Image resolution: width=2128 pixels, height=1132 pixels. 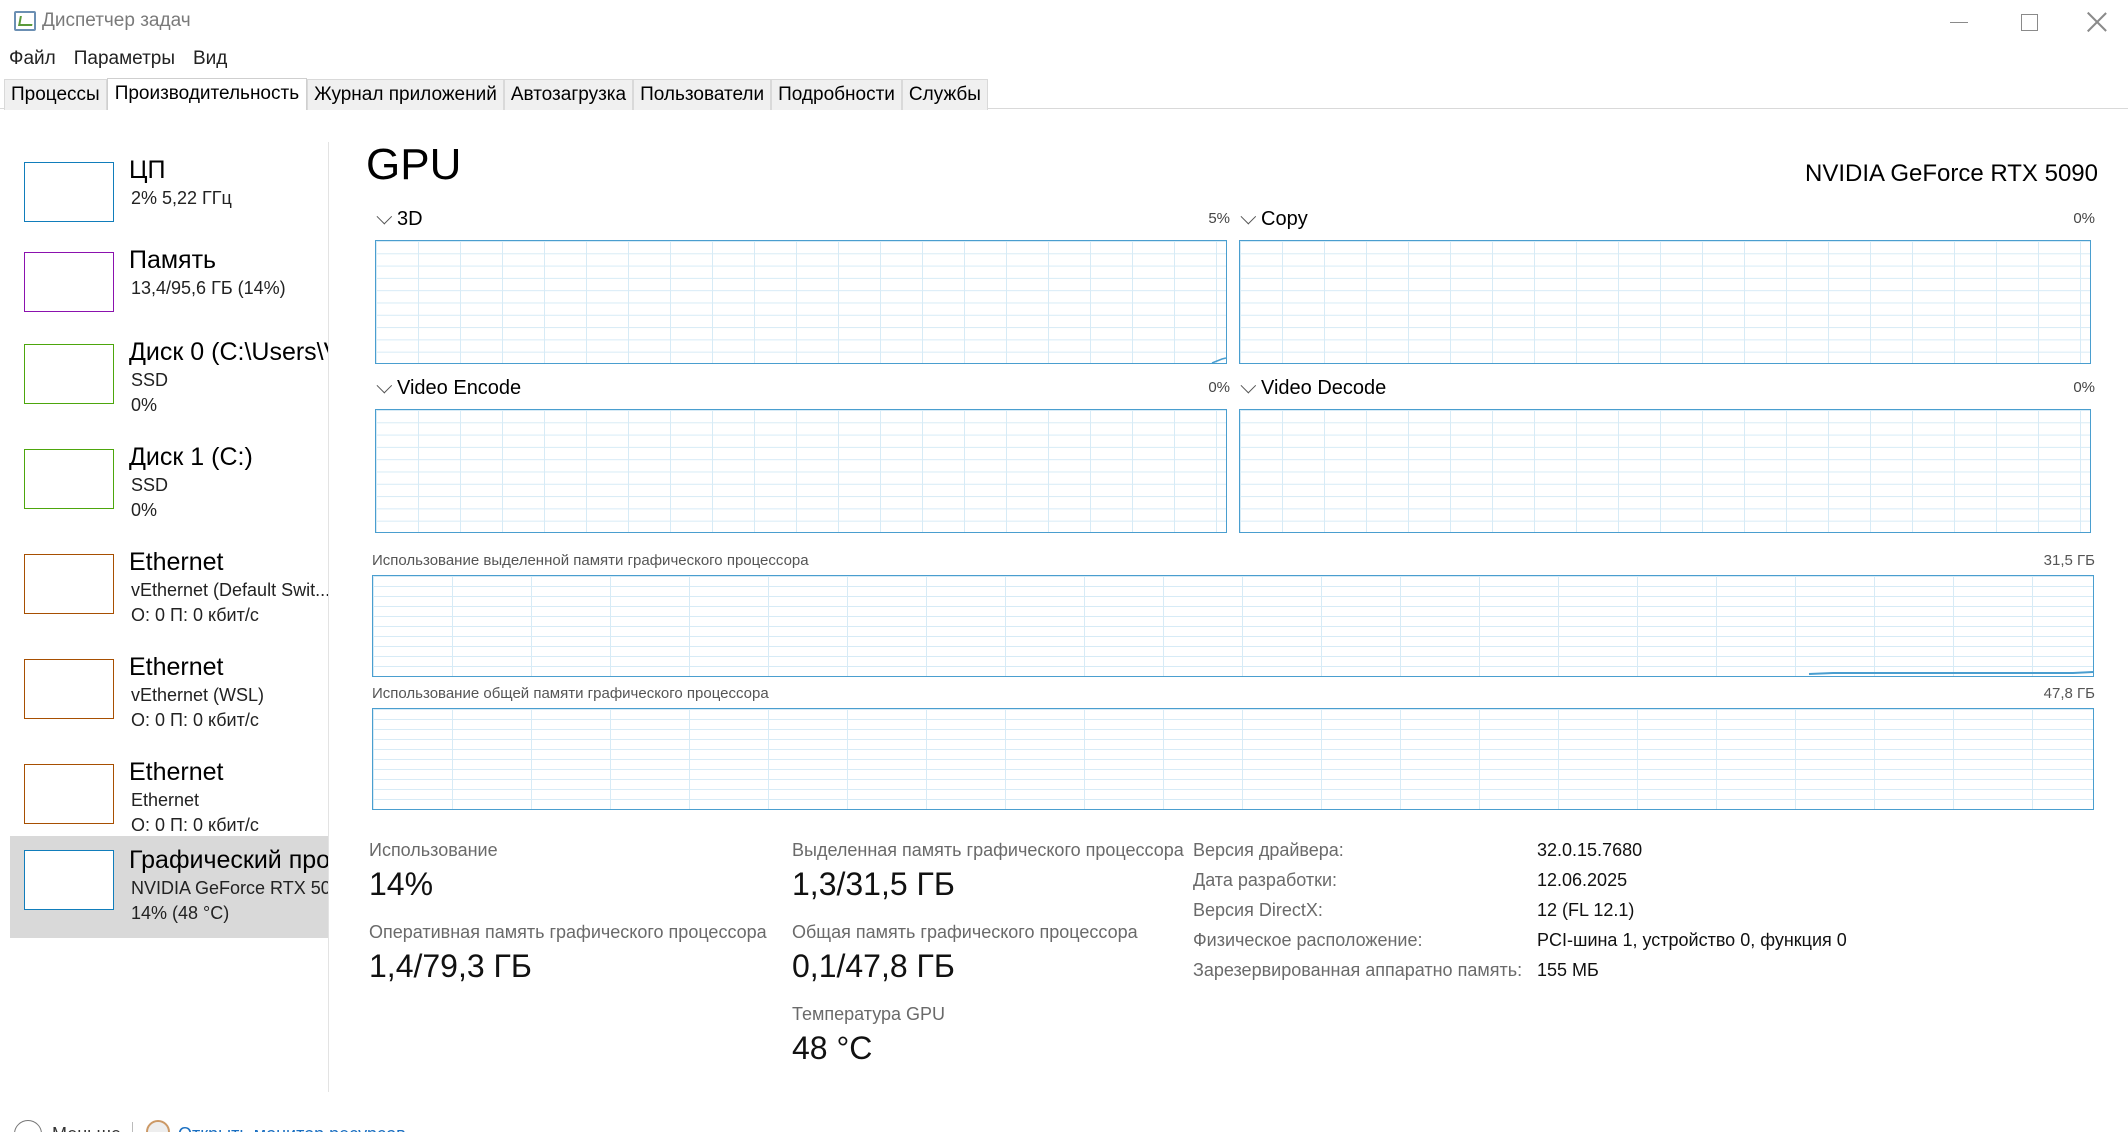 I want to click on engine-name: Copy, so click(x=1284, y=219).